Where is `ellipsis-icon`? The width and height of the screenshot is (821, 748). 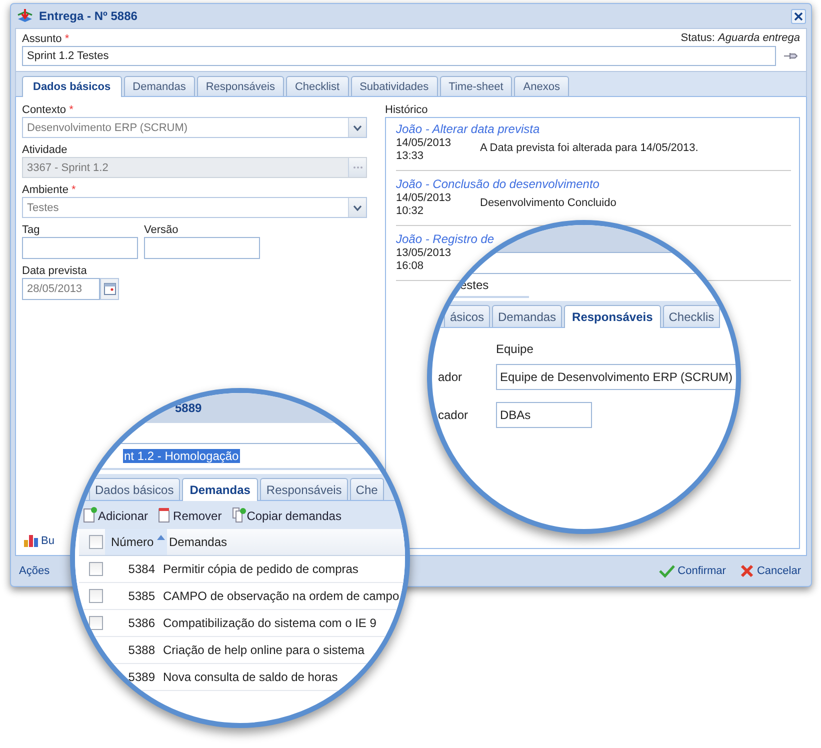
ellipsis-icon is located at coordinates (357, 167).